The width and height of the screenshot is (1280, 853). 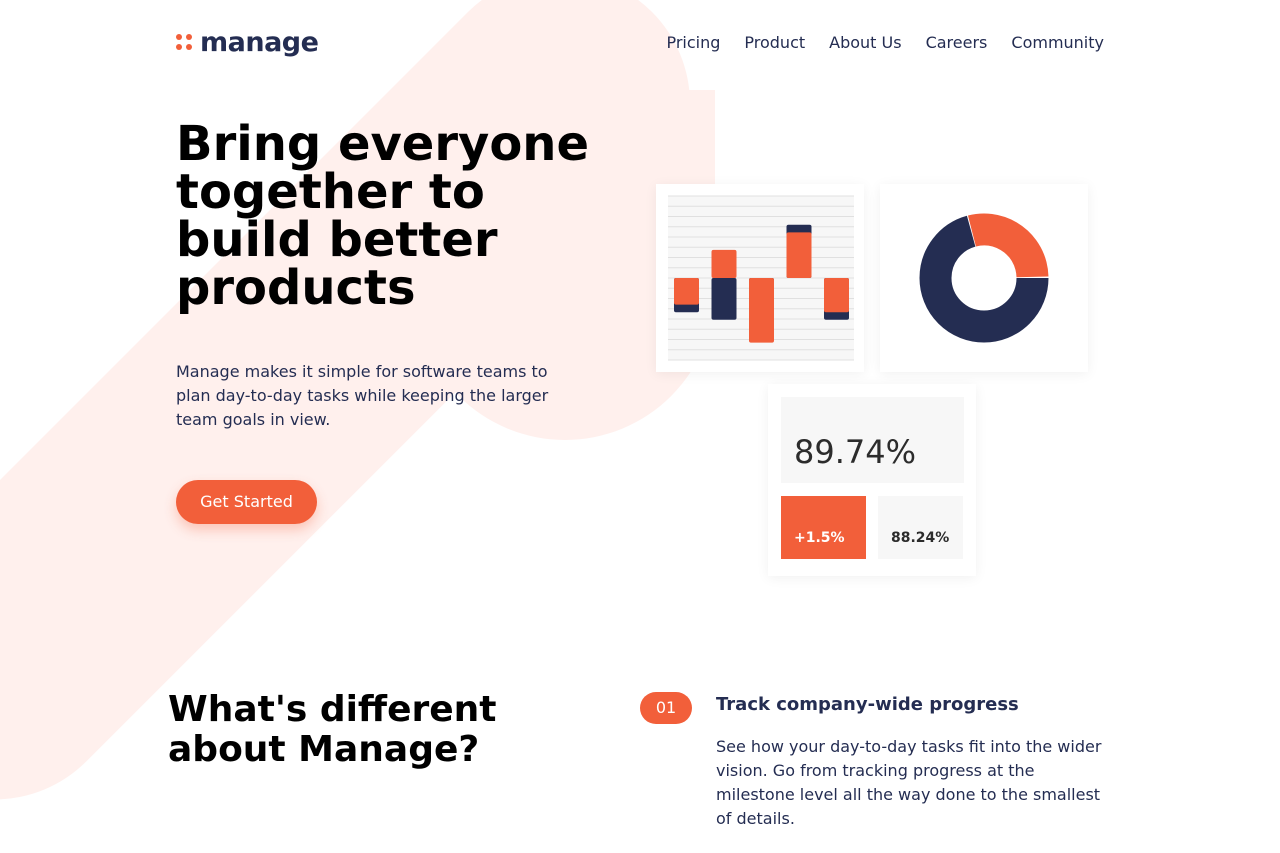 I want to click on stats-card: 89.74% +1.5% 88.24%, so click(x=872, y=480).